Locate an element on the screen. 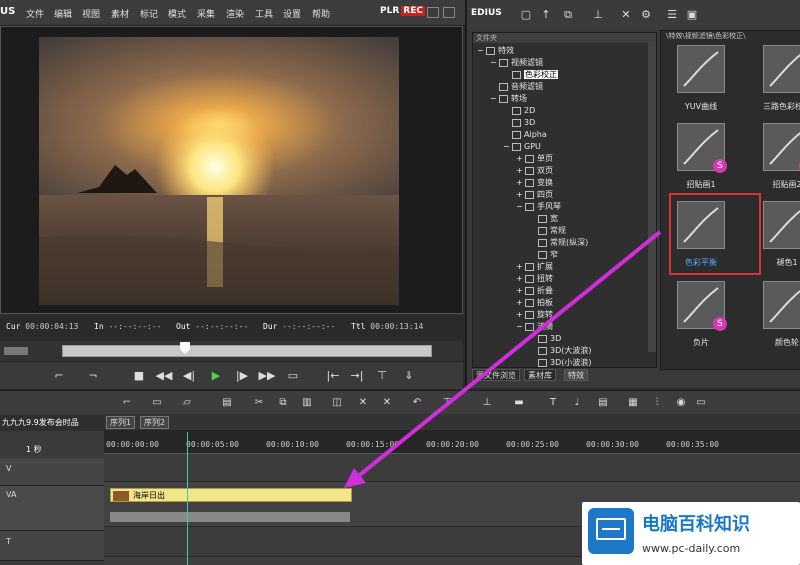 The height and width of the screenshot is (565, 800). properties-icon: ⚙ is located at coordinates (646, 15).